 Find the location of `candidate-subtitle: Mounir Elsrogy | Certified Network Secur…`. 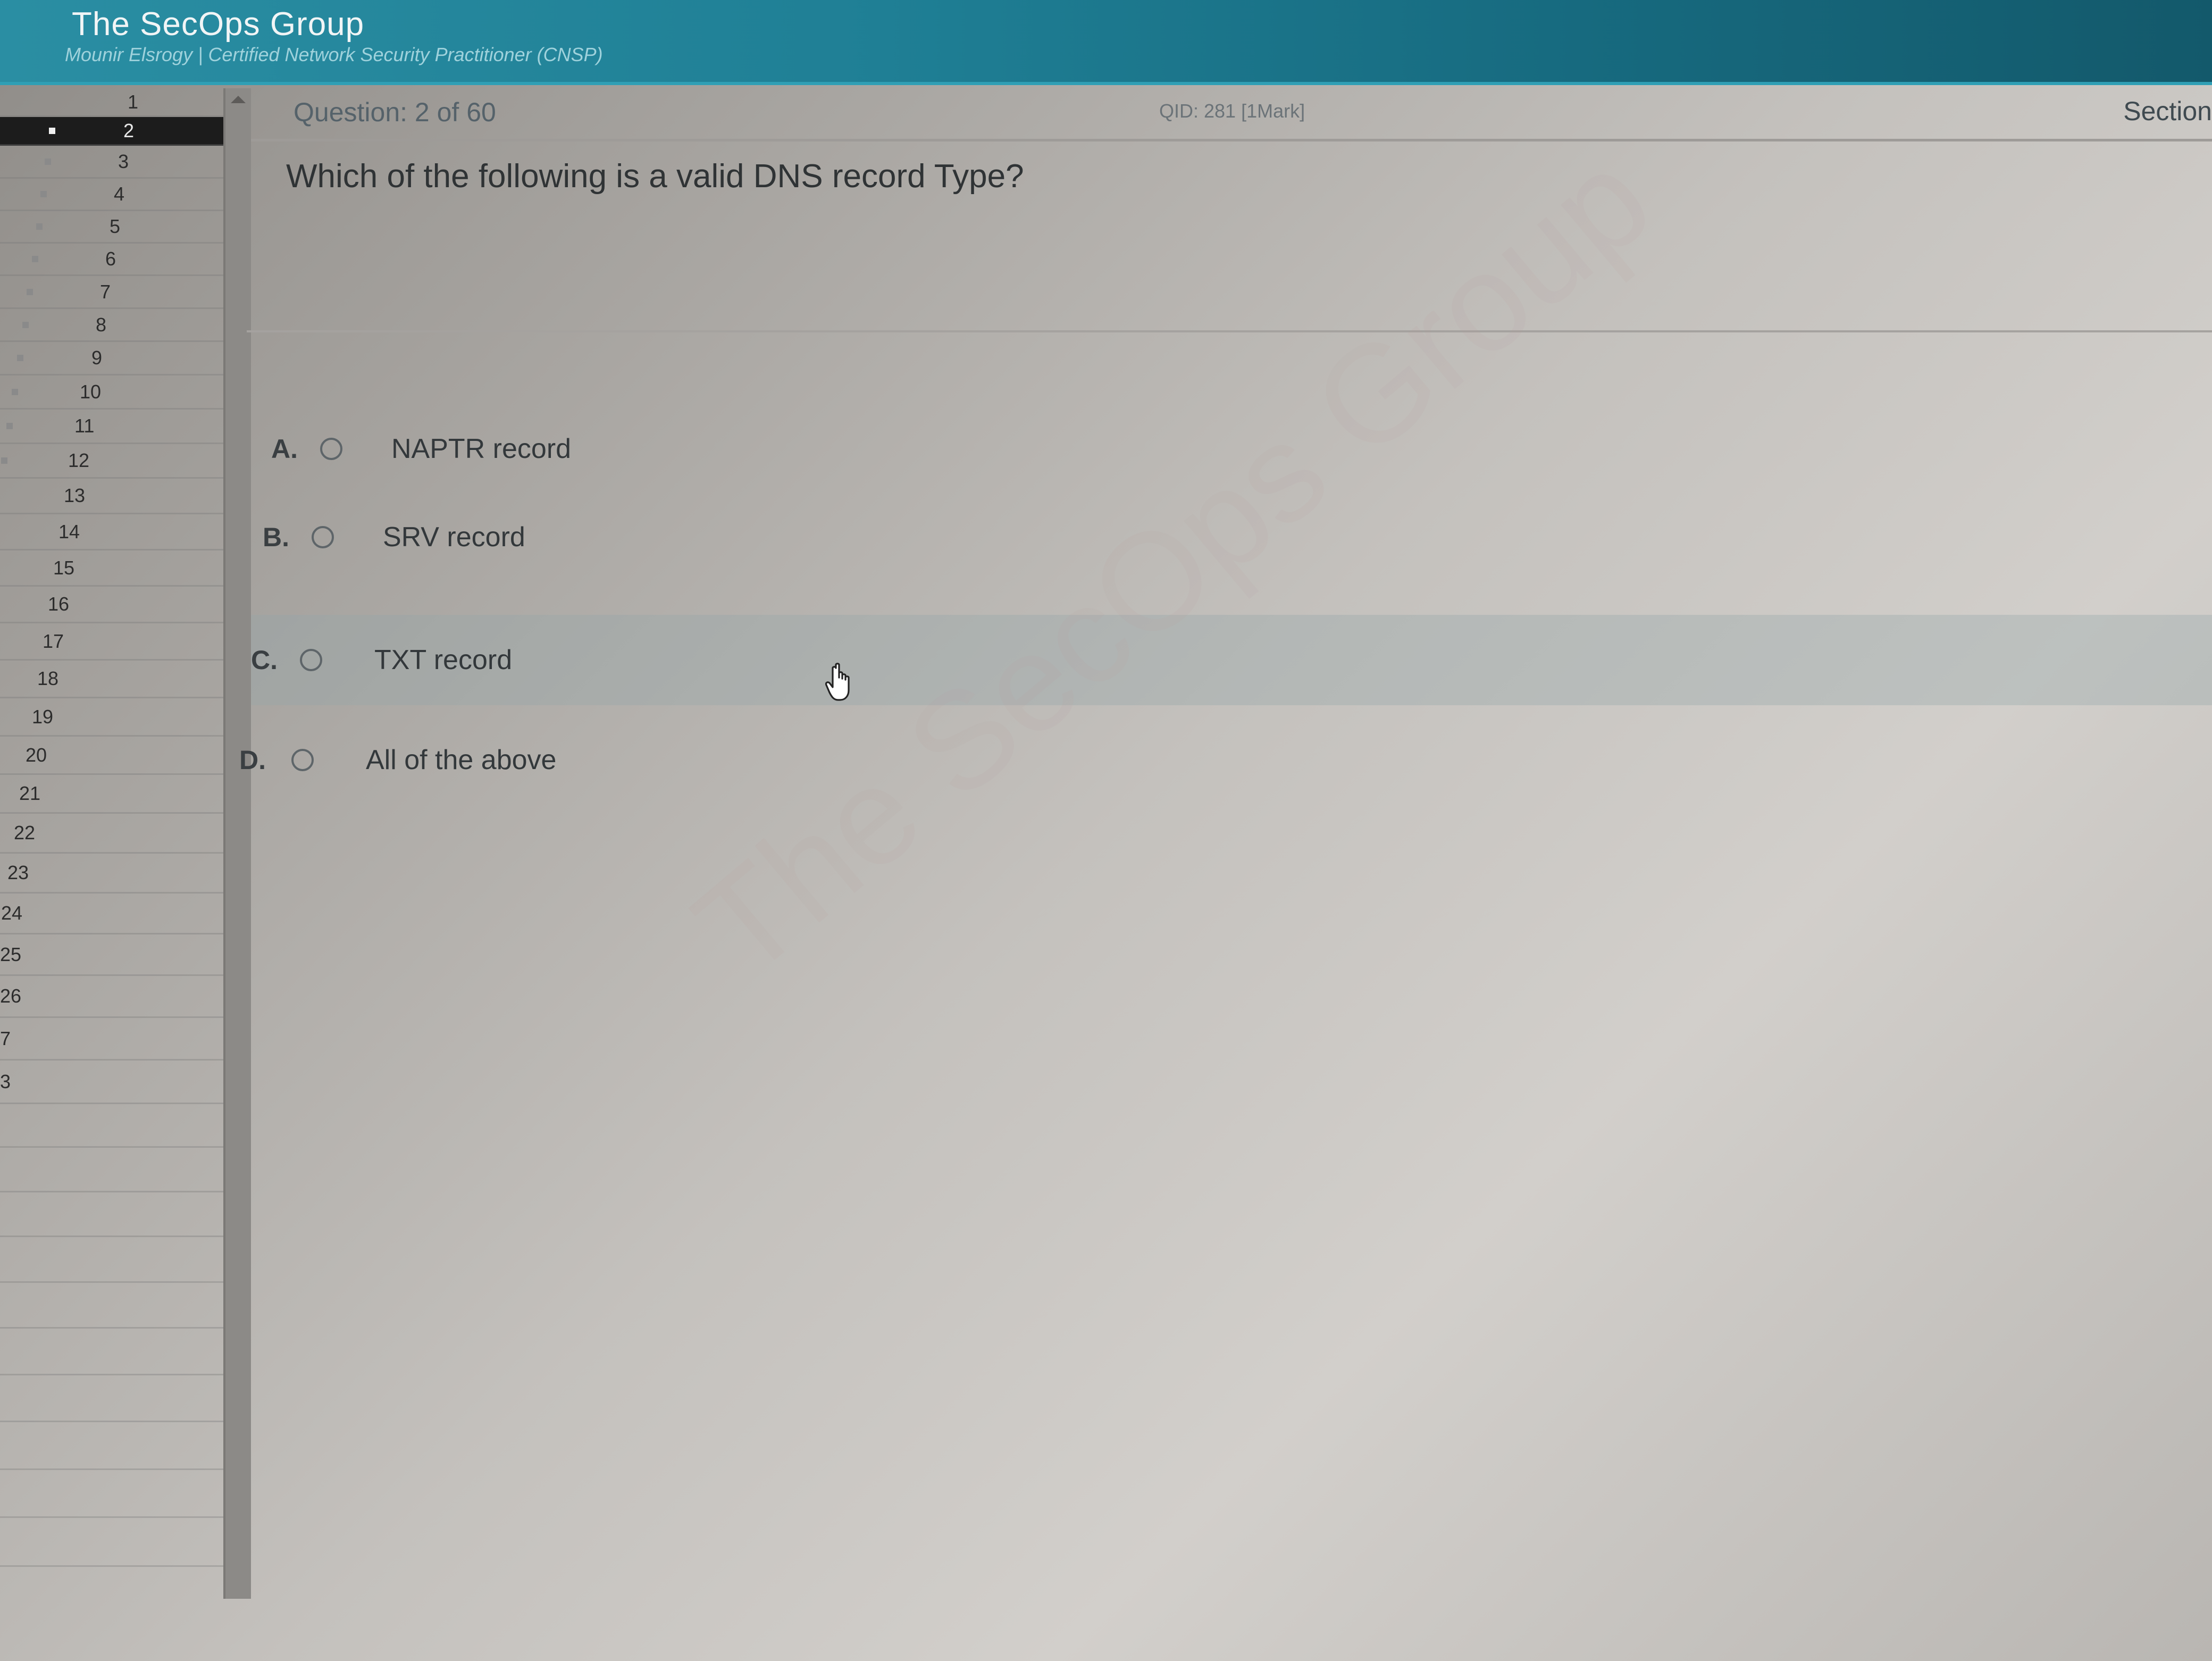

candidate-subtitle: Mounir Elsrogy | Certified Network Secur… is located at coordinates (334, 54).